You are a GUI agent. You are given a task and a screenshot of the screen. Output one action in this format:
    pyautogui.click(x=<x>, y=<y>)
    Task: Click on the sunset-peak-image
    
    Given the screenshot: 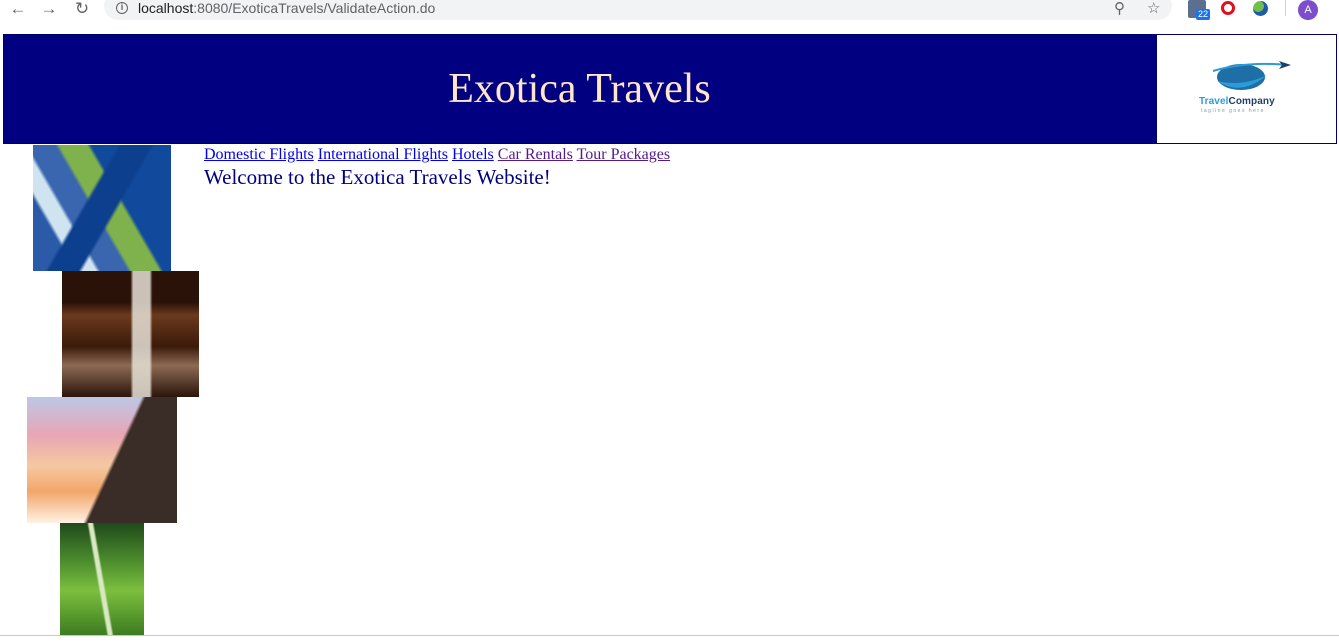 What is the action you would take?
    pyautogui.click(x=102, y=460)
    